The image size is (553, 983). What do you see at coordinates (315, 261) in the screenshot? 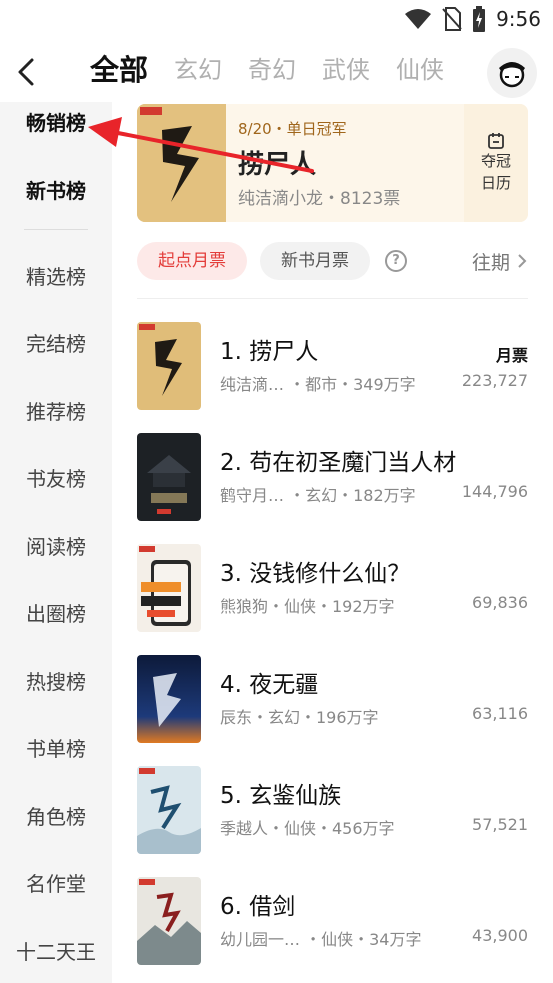
I see `filter-newbook-monthly: 新书月票` at bounding box center [315, 261].